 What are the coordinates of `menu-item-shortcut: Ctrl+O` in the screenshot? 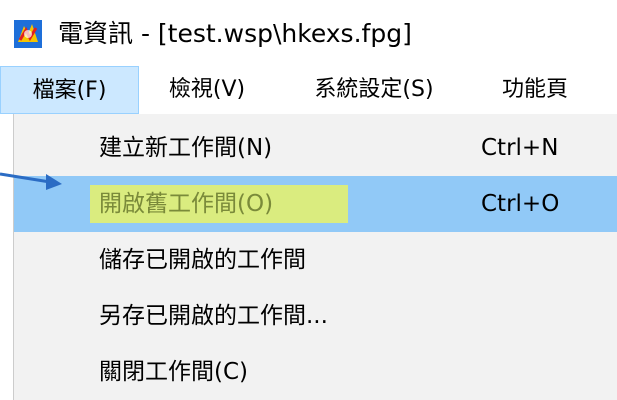 It's located at (520, 204).